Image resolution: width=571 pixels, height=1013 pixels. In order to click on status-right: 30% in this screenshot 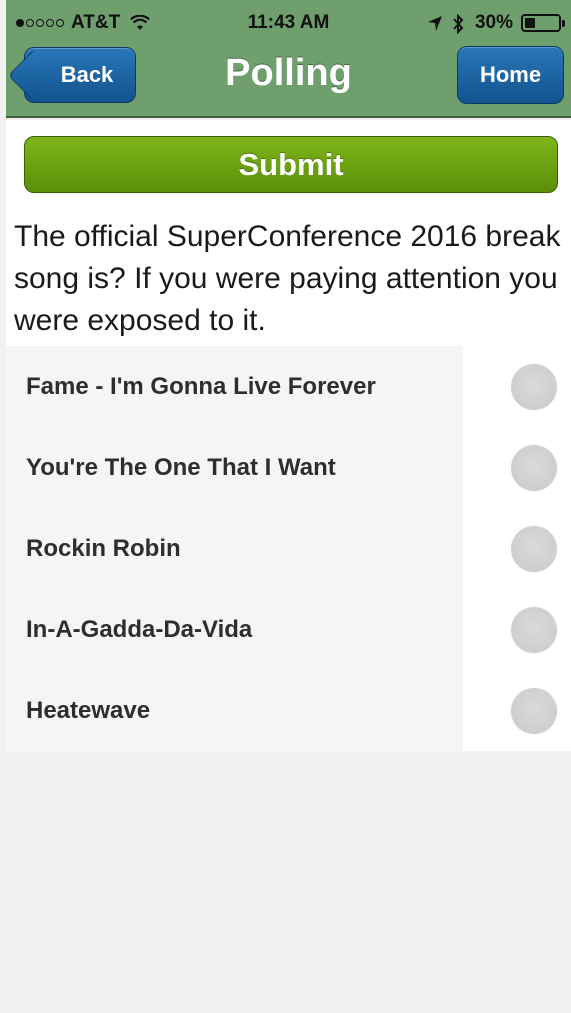, I will do `click(496, 23)`.